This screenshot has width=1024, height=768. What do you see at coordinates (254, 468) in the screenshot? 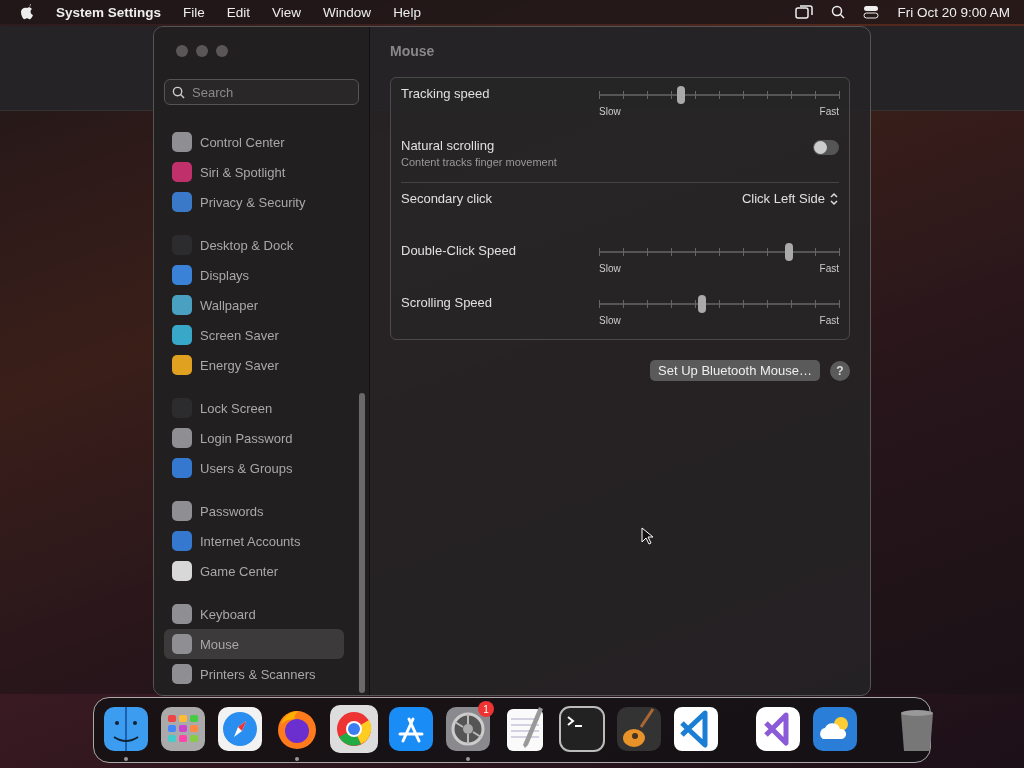
I see `sidebar-item: Users & Groups` at bounding box center [254, 468].